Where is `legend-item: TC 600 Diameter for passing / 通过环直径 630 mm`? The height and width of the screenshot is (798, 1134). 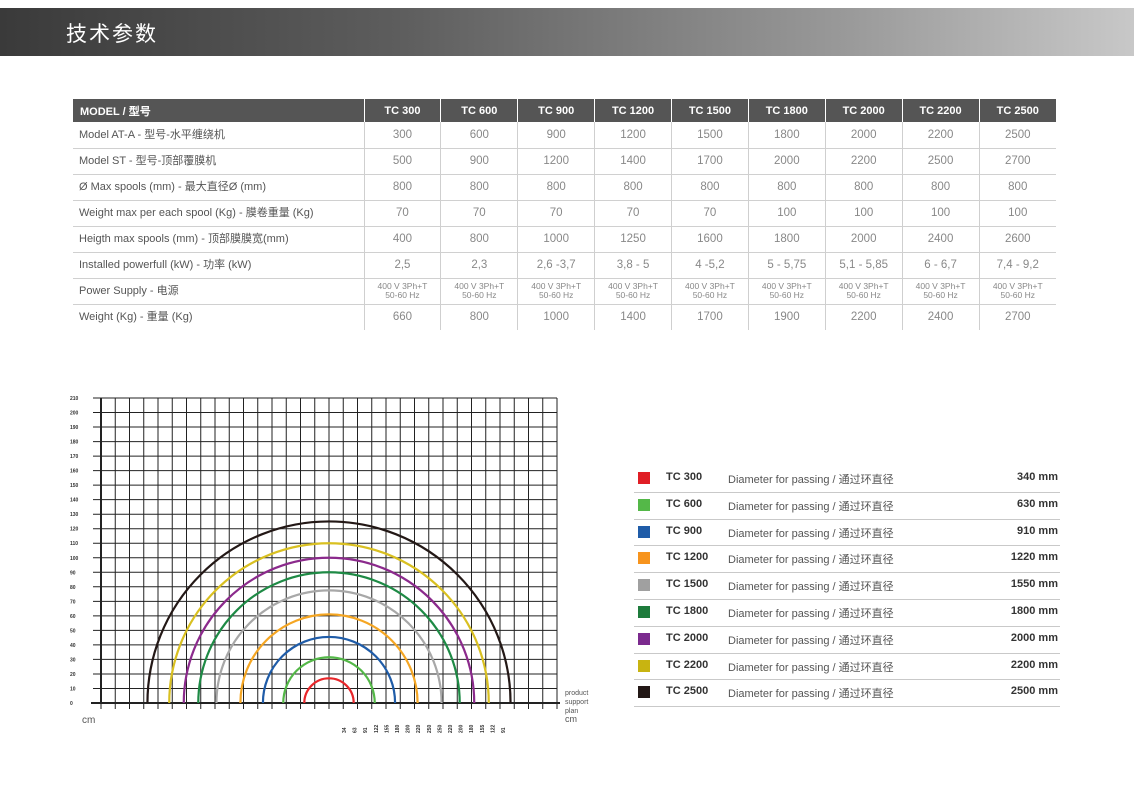
legend-item: TC 600 Diameter for passing / 通过环直径 630 mm is located at coordinates (847, 506).